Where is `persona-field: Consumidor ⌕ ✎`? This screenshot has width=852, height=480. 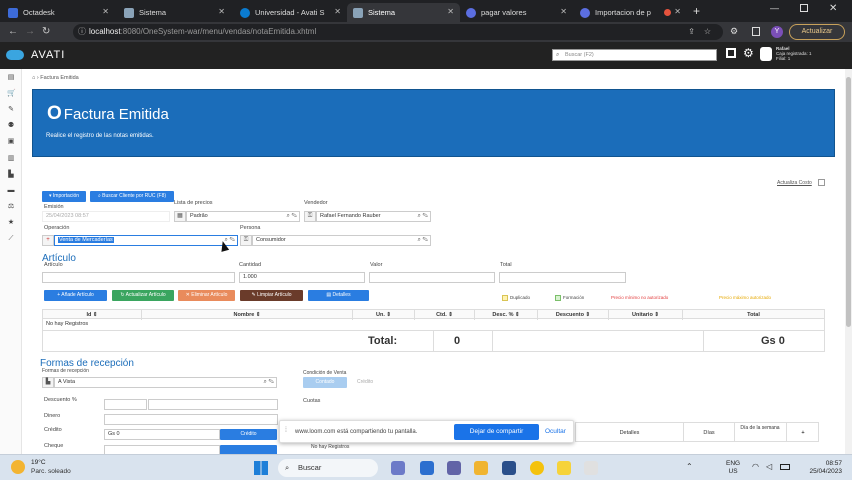 persona-field: Consumidor ⌕ ✎ is located at coordinates (341, 240).